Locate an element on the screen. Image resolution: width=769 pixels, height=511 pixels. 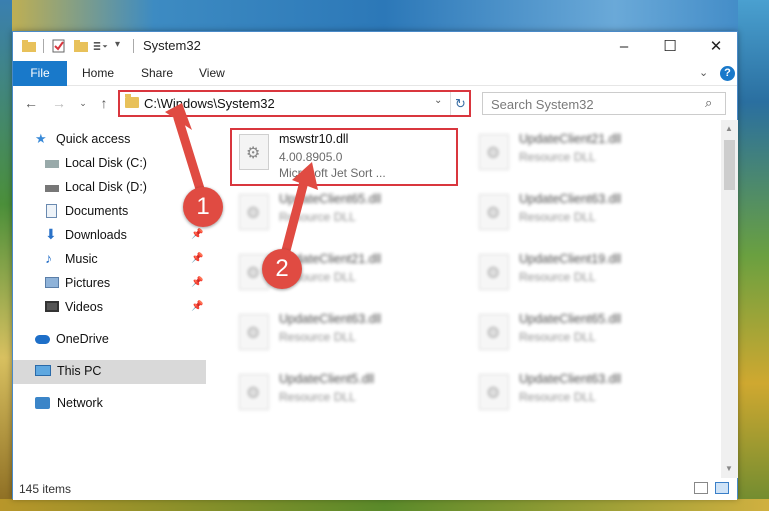
sidebar-item-label: Documents is located at coordinates (97, 211).